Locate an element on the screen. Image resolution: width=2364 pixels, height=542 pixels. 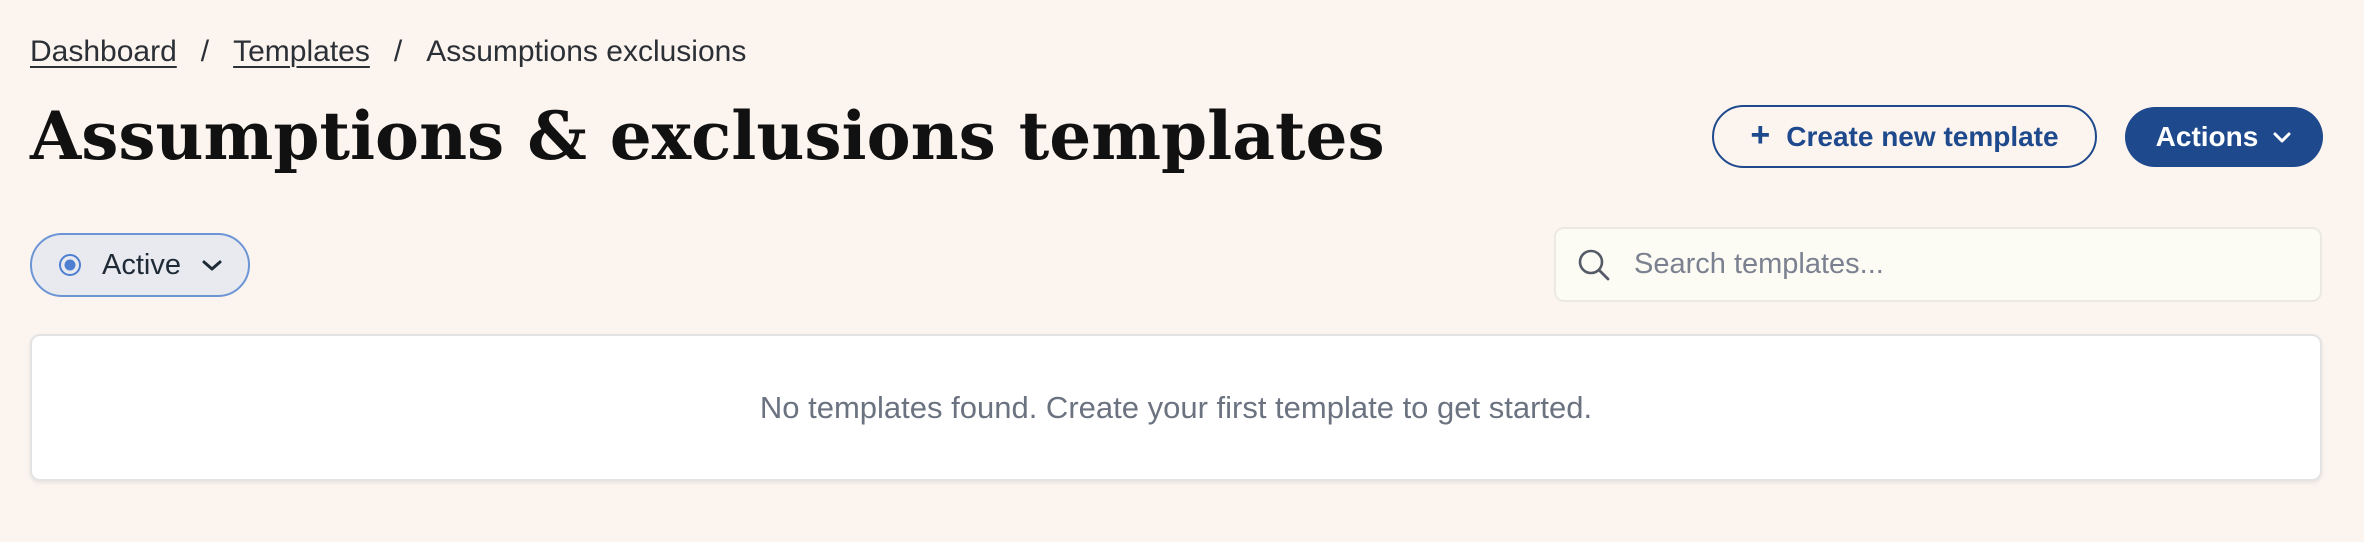
breadcrumb-current: Assumptions exclusions is located at coordinates (586, 51).